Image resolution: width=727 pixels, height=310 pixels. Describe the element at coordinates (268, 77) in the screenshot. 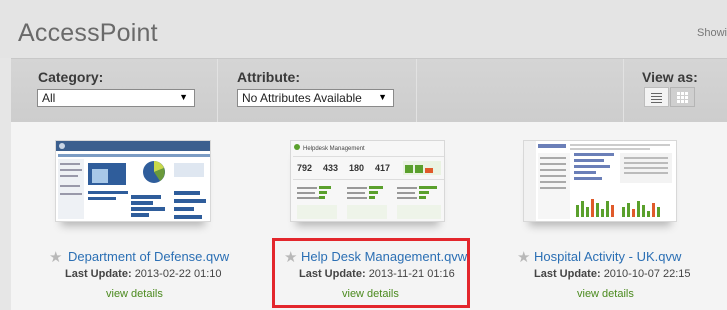

I see `attribute-label: Attribute:` at that location.